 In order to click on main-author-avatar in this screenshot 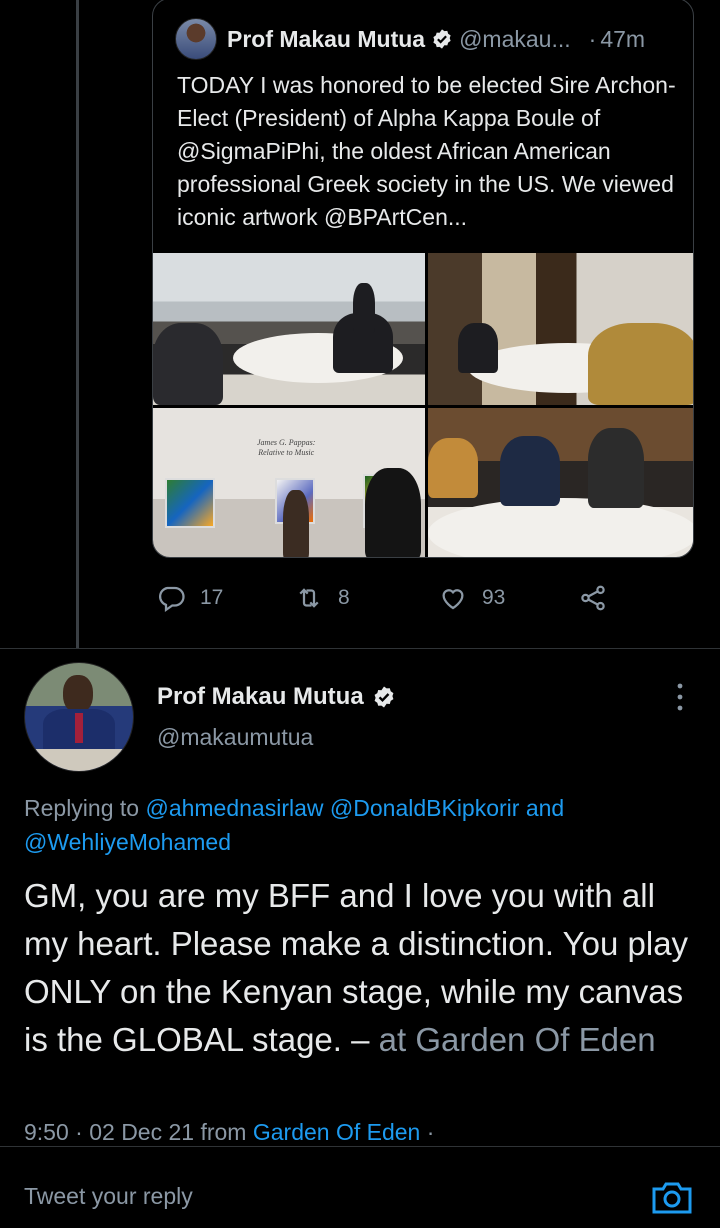, I will do `click(79, 717)`.